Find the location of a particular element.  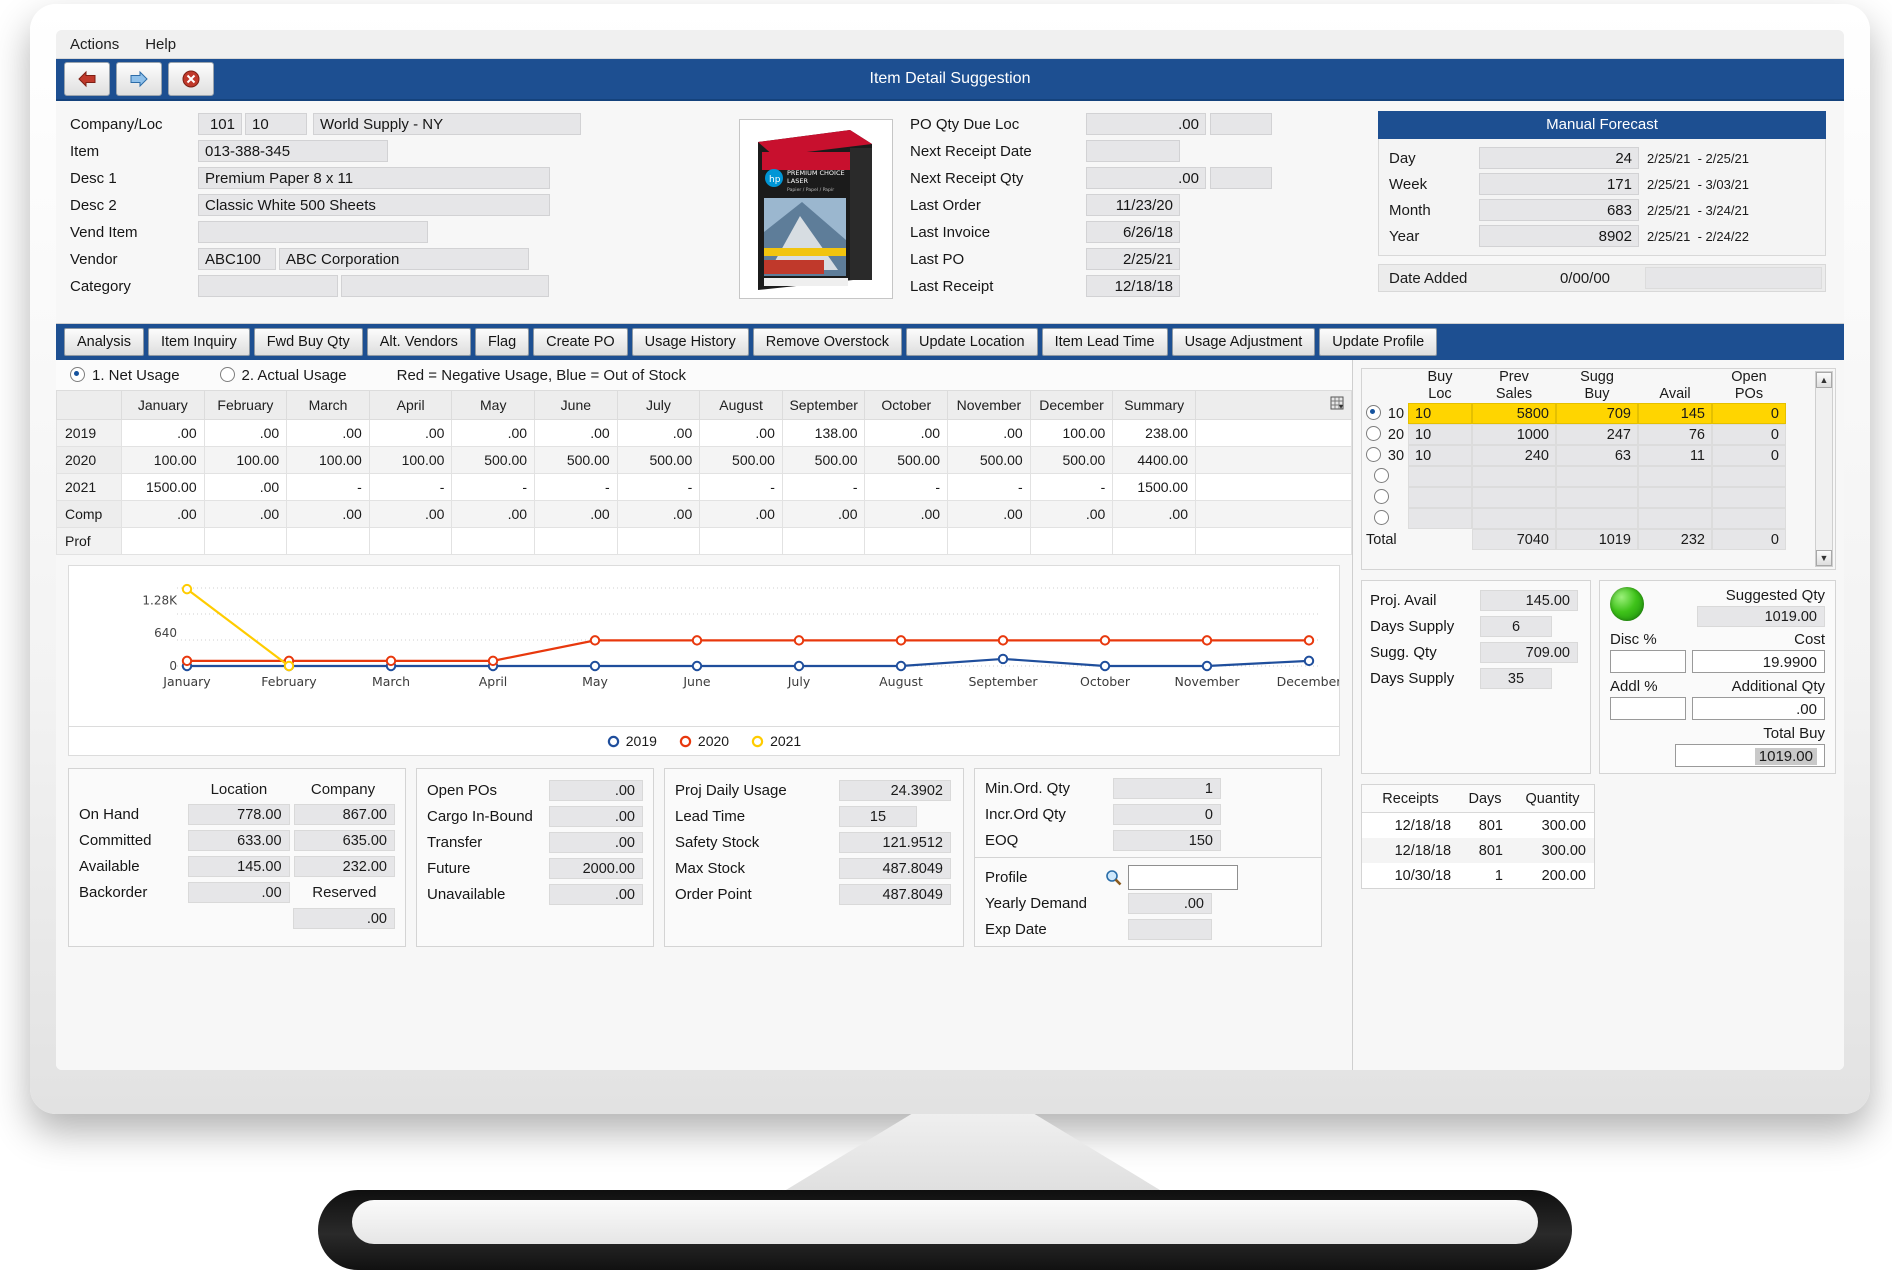

tab-remove-overstock: Remove Overstock is located at coordinates (827, 342).